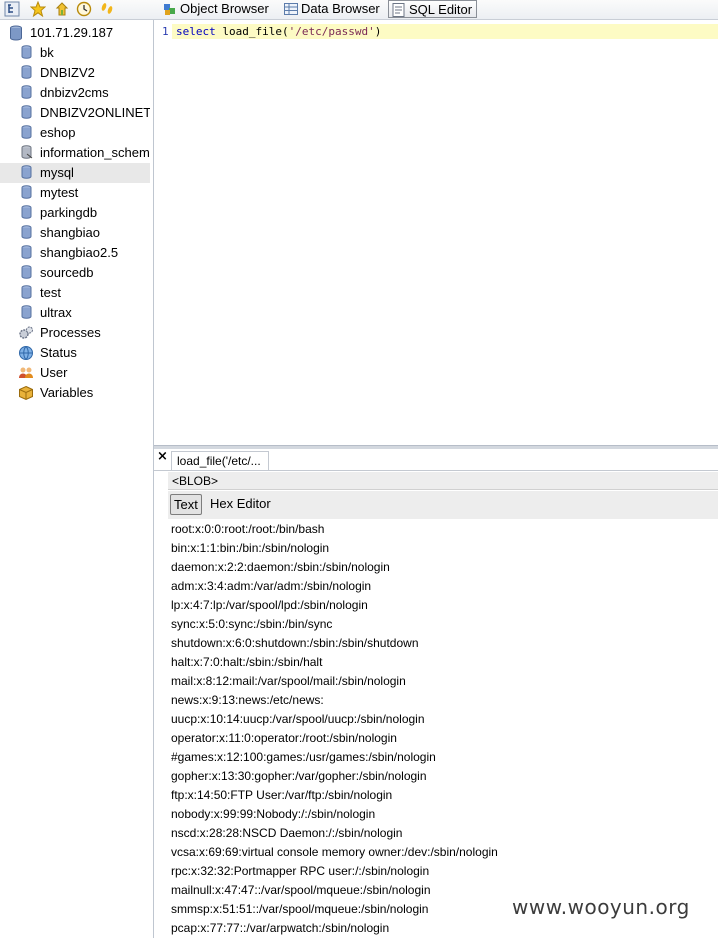 The height and width of the screenshot is (938, 718). Describe the element at coordinates (57, 172) in the screenshot. I see `tree-item-label: mysql` at that location.